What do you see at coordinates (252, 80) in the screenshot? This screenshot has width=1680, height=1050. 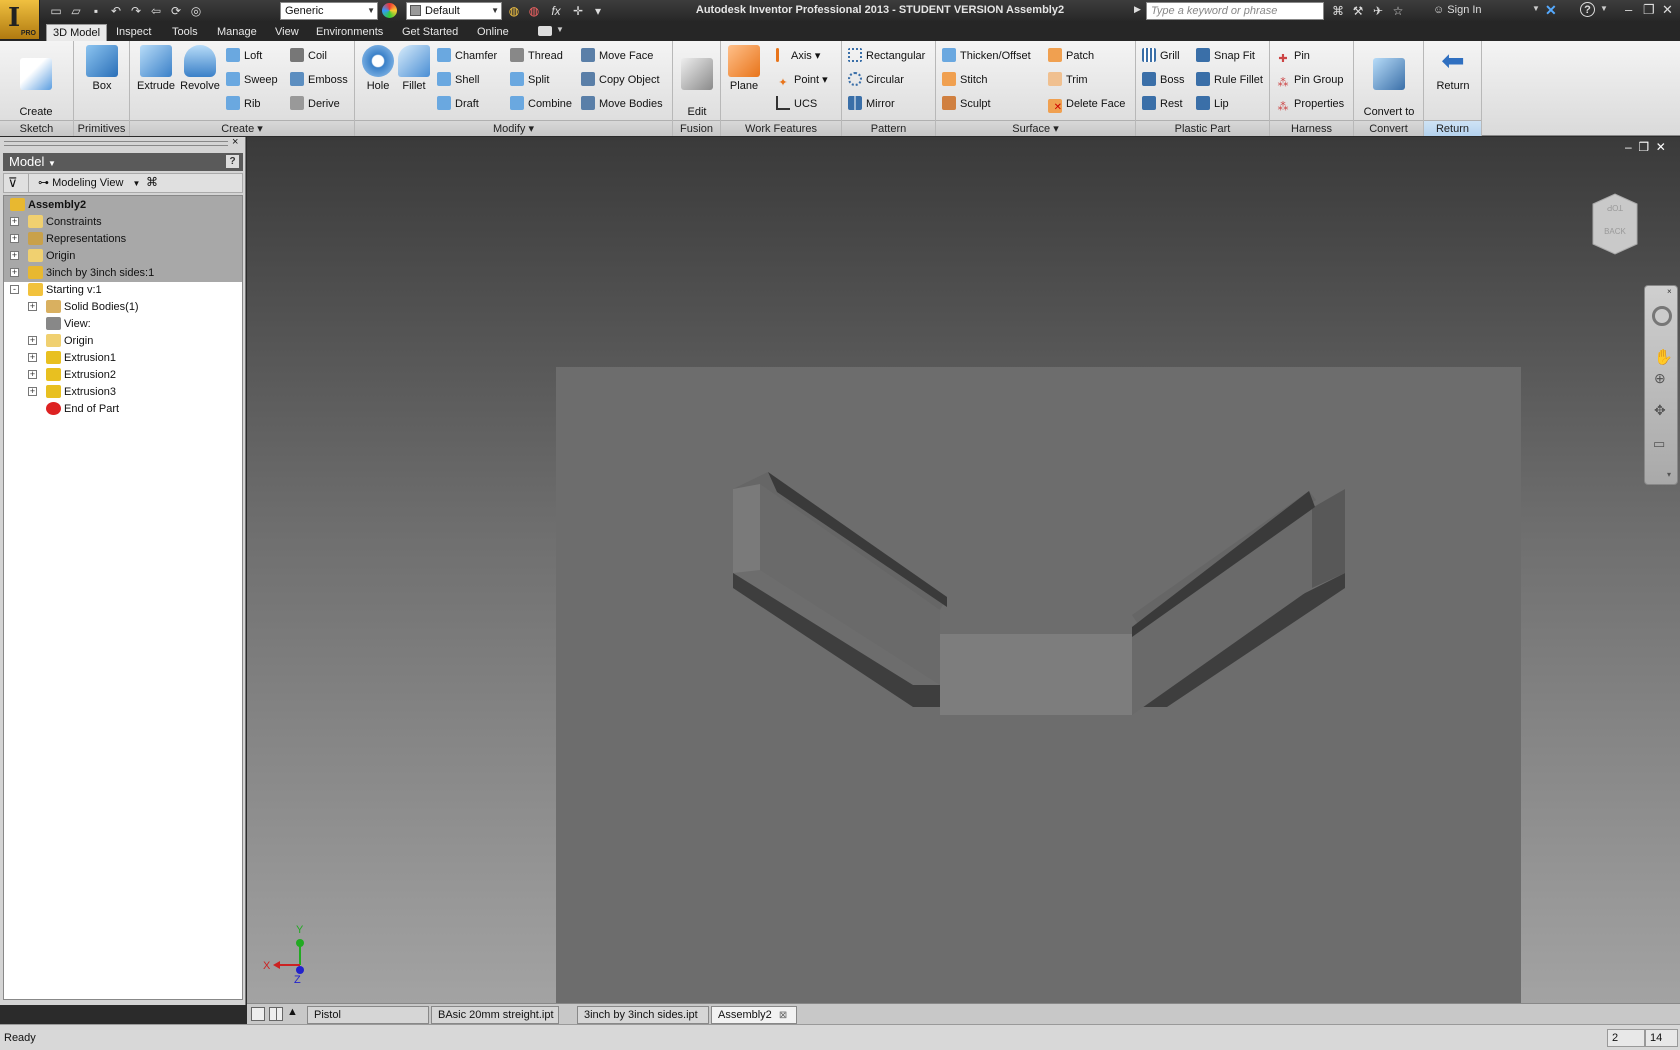 I see `sweep-button: Sweep` at bounding box center [252, 80].